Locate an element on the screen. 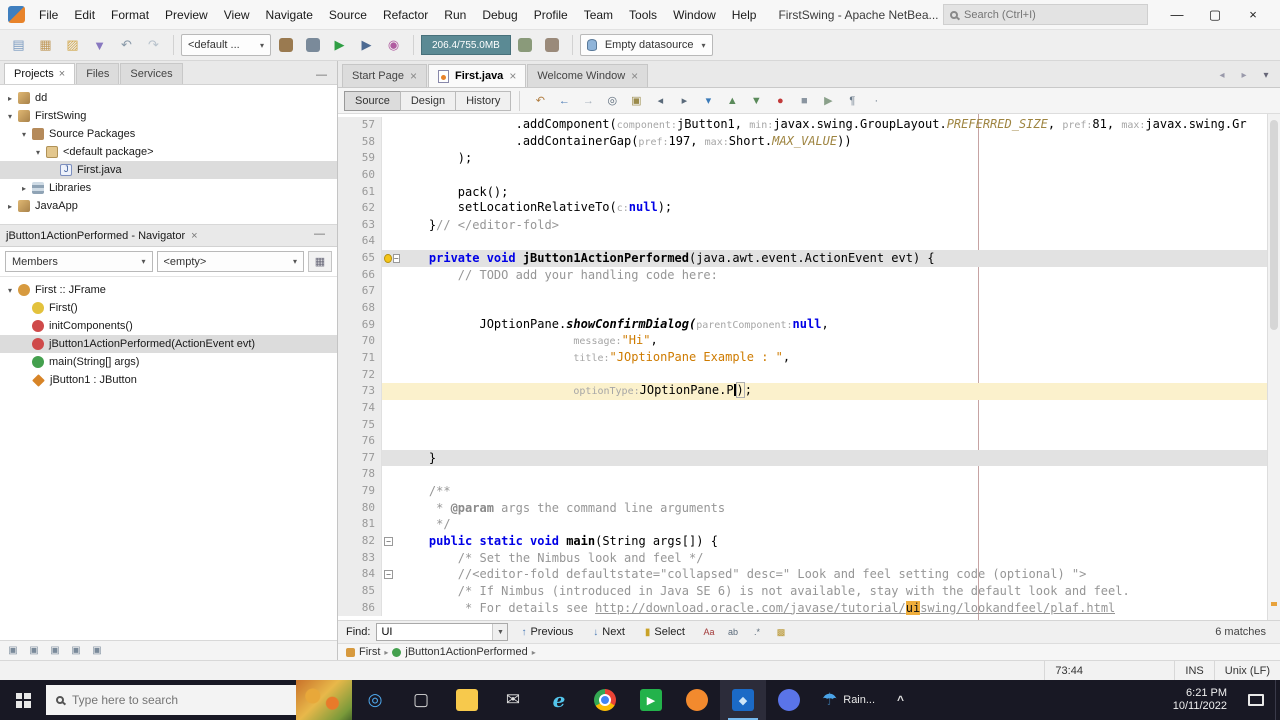 The height and width of the screenshot is (720, 1280). code-line-72: 72 is located at coordinates (802, 375).